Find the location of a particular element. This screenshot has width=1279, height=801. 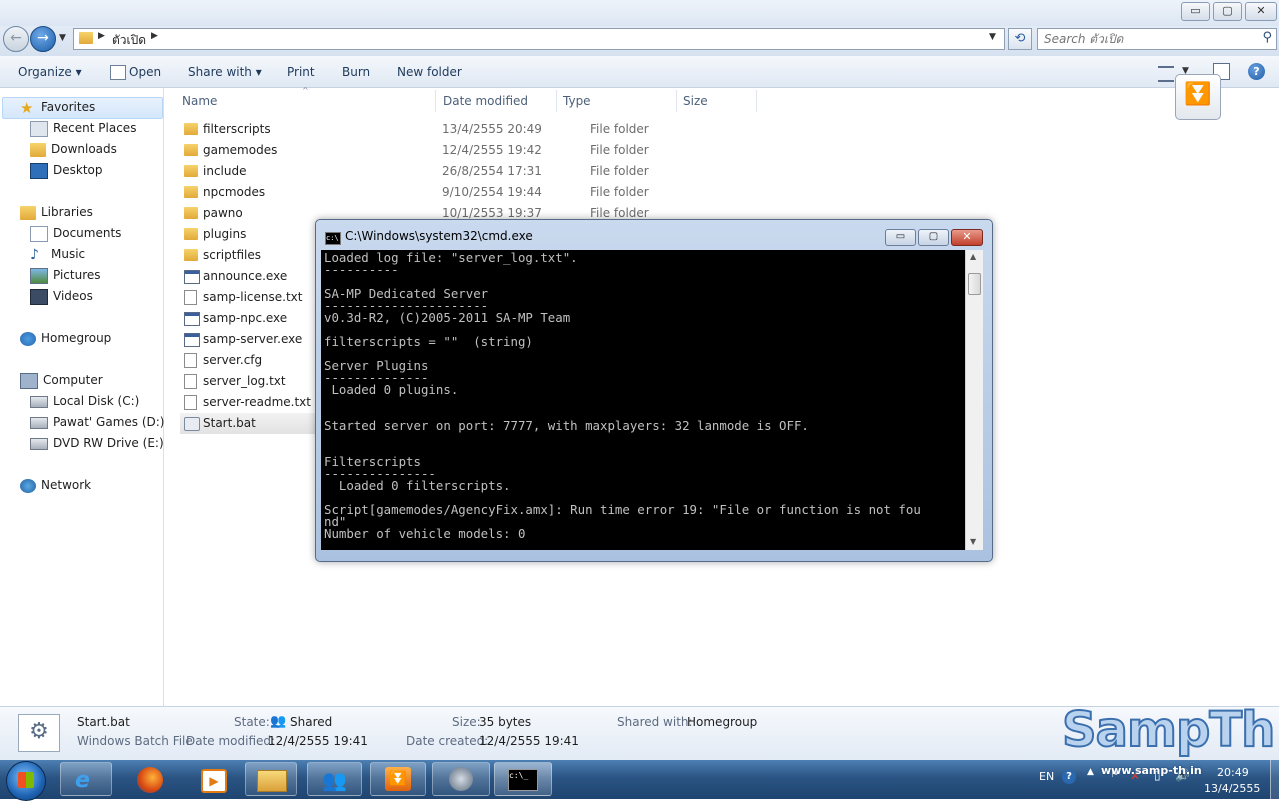

nav-homegroup: Homegroup is located at coordinates (65, 338).